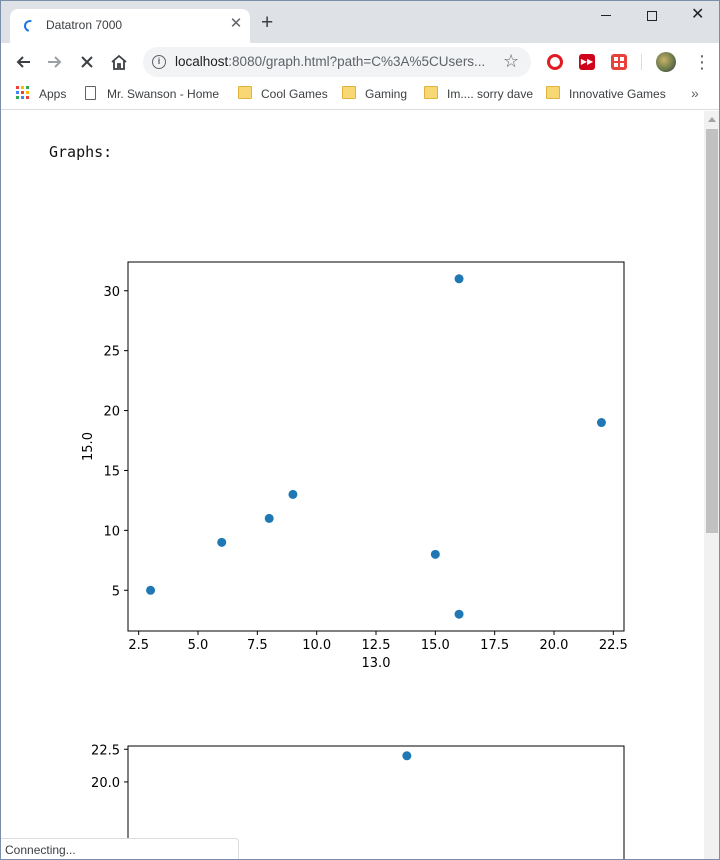 This screenshot has height=860, width=720. I want to click on scatter-chart-2: 20.0 22.5, so click(358, 801).